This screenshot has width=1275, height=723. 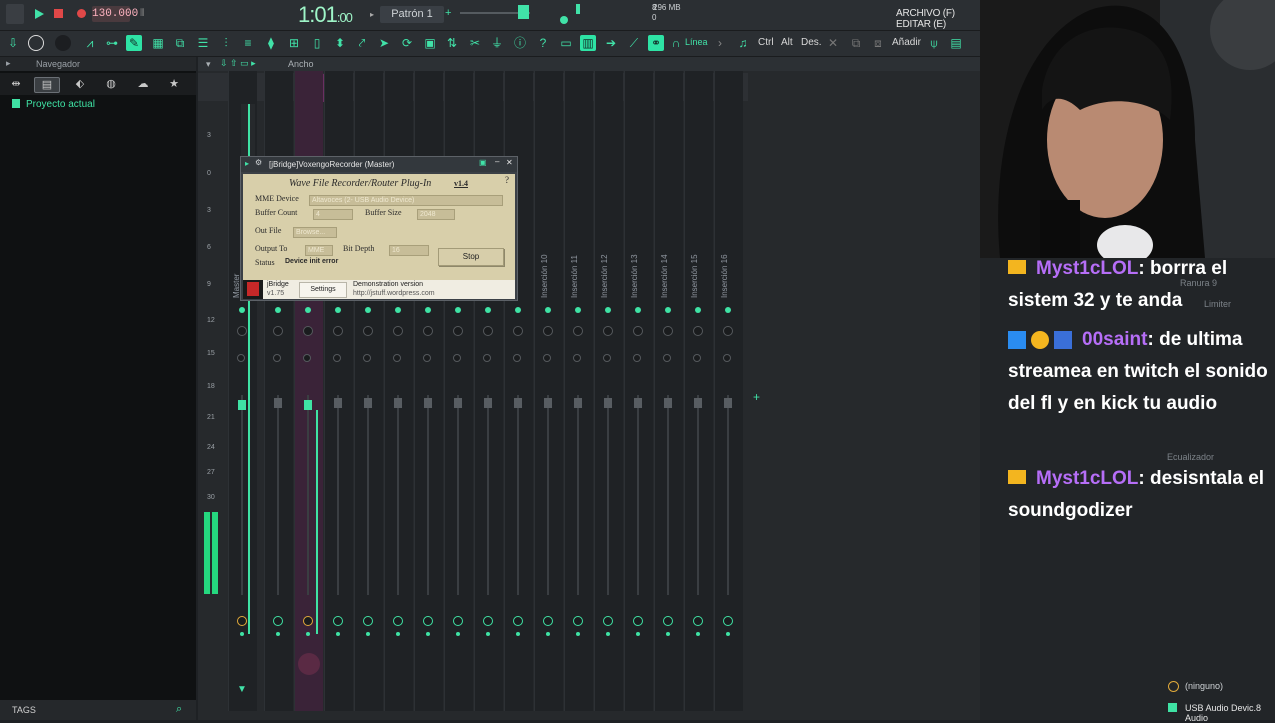 What do you see at coordinates (588, 43) in the screenshot?
I see `mixer-toggle-icon: ▥` at bounding box center [588, 43].